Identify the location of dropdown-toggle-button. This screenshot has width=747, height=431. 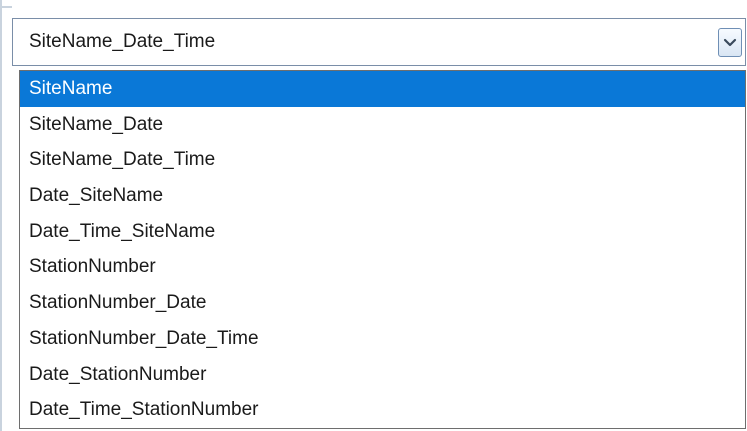
(730, 42).